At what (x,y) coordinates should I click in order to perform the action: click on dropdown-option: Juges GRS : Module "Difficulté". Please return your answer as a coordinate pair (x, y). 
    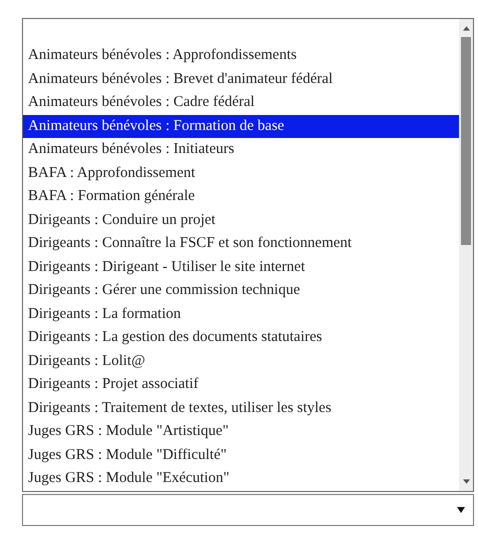
    Looking at the image, I should click on (241, 455).